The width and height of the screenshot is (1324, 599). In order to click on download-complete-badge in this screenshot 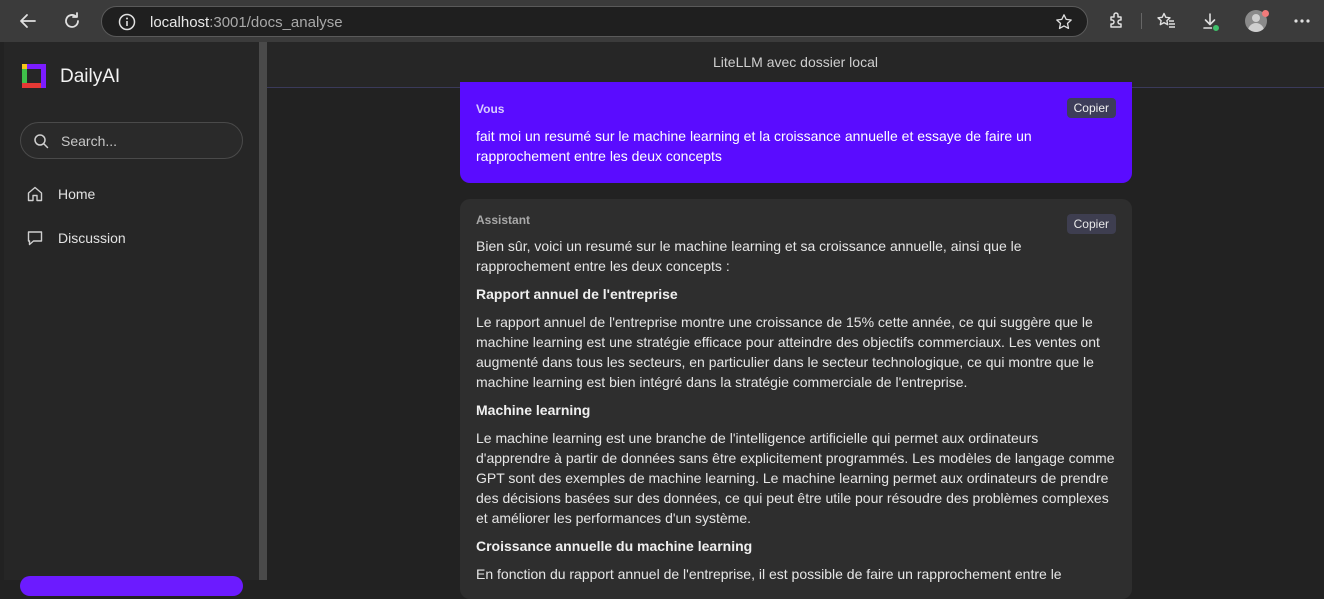, I will do `click(1216, 28)`.